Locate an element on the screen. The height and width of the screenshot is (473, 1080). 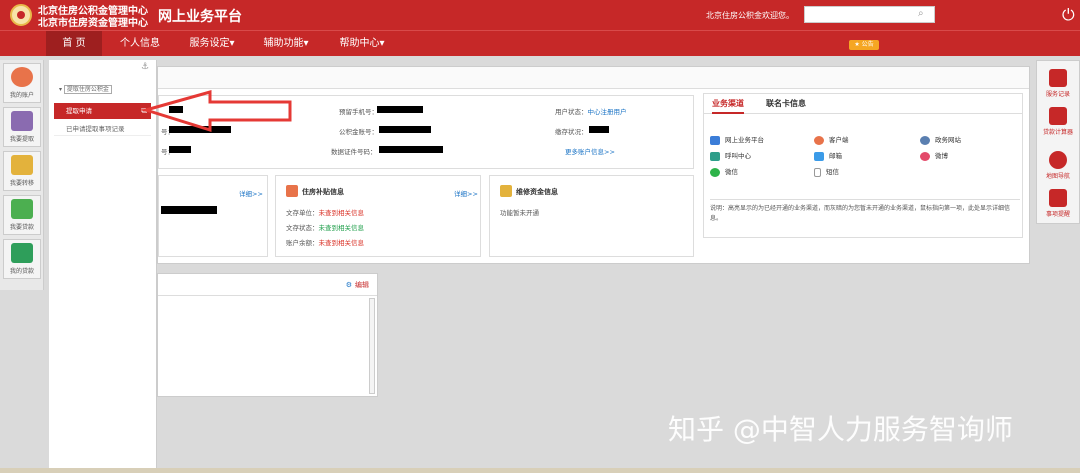
subsidy-row: 文存单位：未查到相关信息 is located at coordinates (325, 213).